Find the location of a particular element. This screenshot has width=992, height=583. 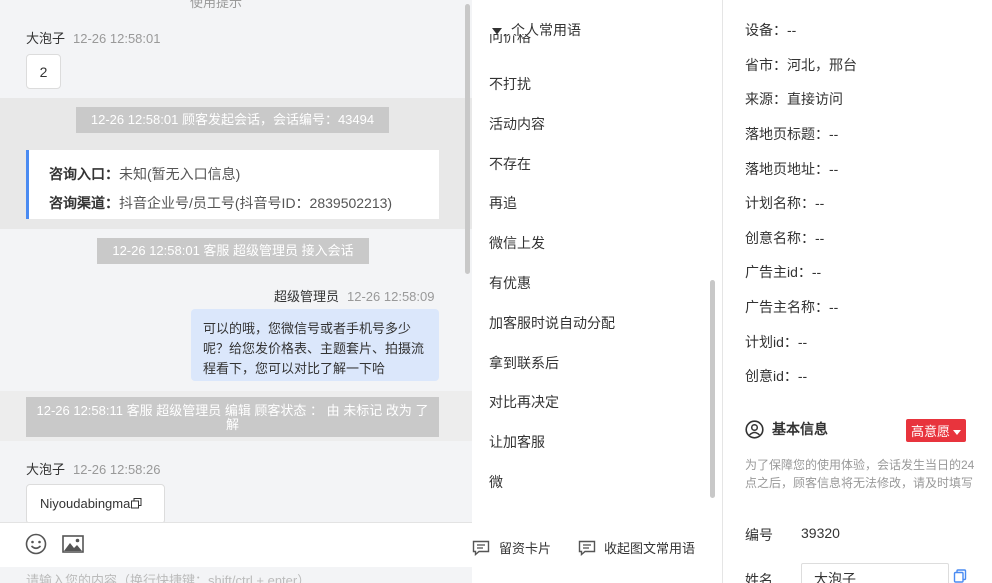

message-meta: 大泡子 12-26 12:58:01 is located at coordinates (93, 37).